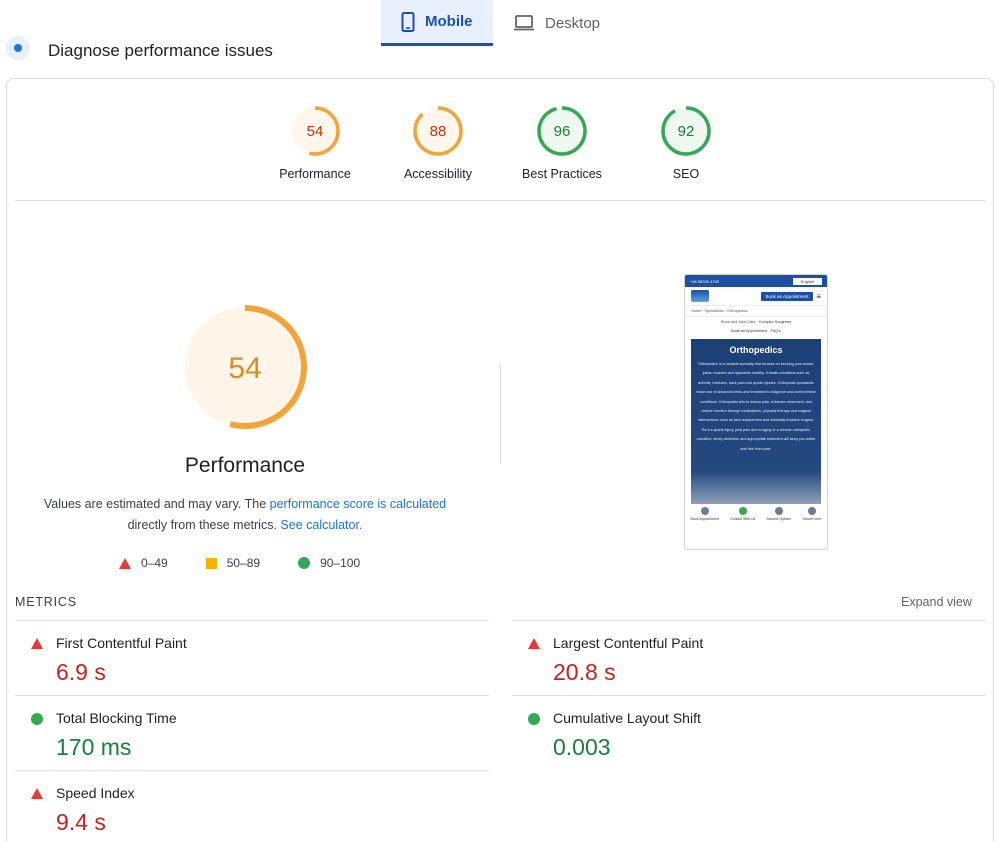  I want to click on metric-lcp: Largest Contentful Paint 20.8 s, so click(749, 658).